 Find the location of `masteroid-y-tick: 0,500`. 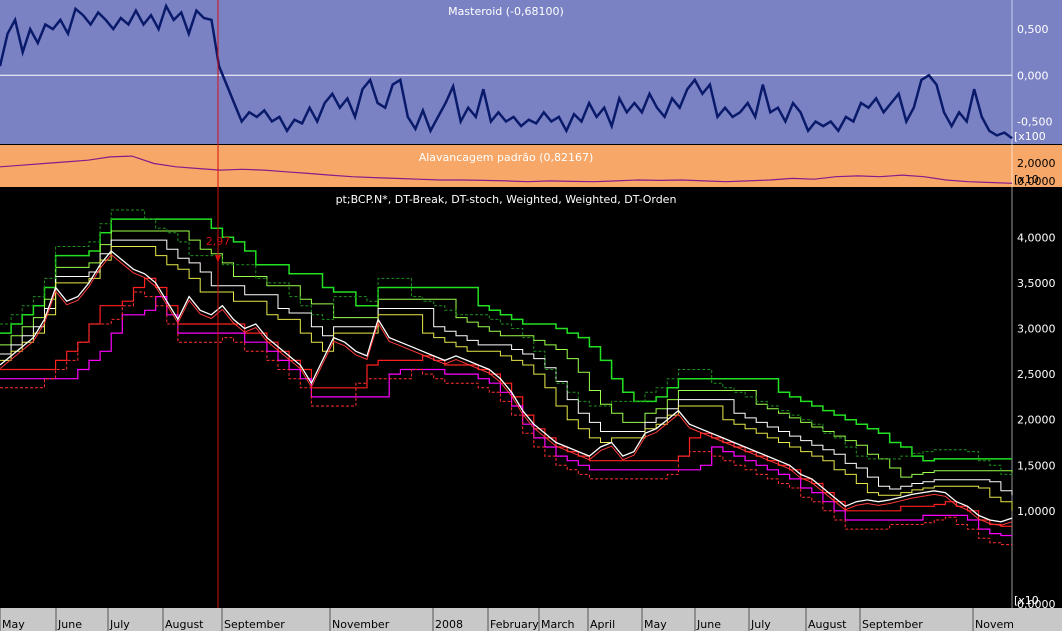

masteroid-y-tick: 0,500 is located at coordinates (1033, 29).